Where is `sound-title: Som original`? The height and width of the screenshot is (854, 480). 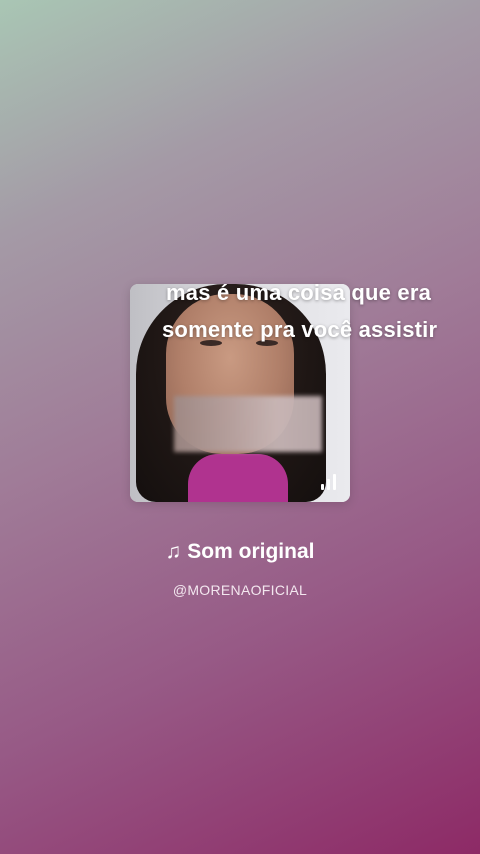 sound-title: Som original is located at coordinates (251, 551).